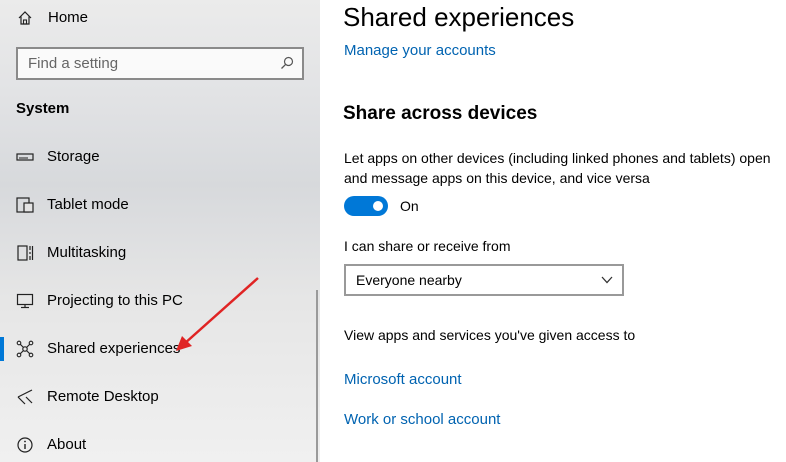 This screenshot has width=786, height=462. Describe the element at coordinates (25, 205) in the screenshot. I see `tablet-mode-icon` at that location.